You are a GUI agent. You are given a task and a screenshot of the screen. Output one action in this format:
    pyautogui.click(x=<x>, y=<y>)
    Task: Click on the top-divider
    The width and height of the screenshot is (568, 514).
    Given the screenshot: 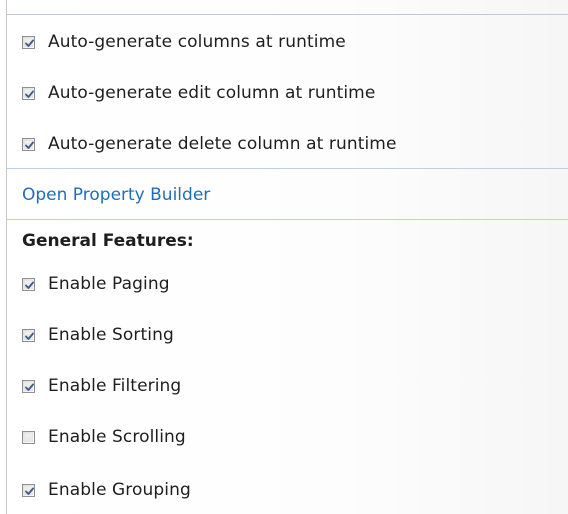 What is the action you would take?
    pyautogui.click(x=287, y=14)
    